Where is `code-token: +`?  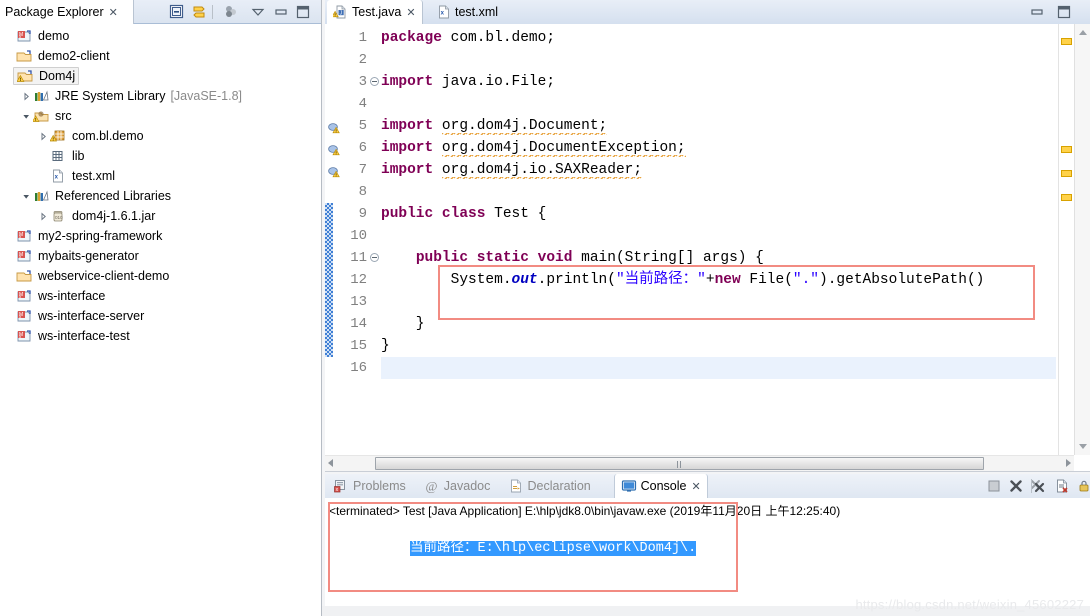 code-token: + is located at coordinates (710, 280).